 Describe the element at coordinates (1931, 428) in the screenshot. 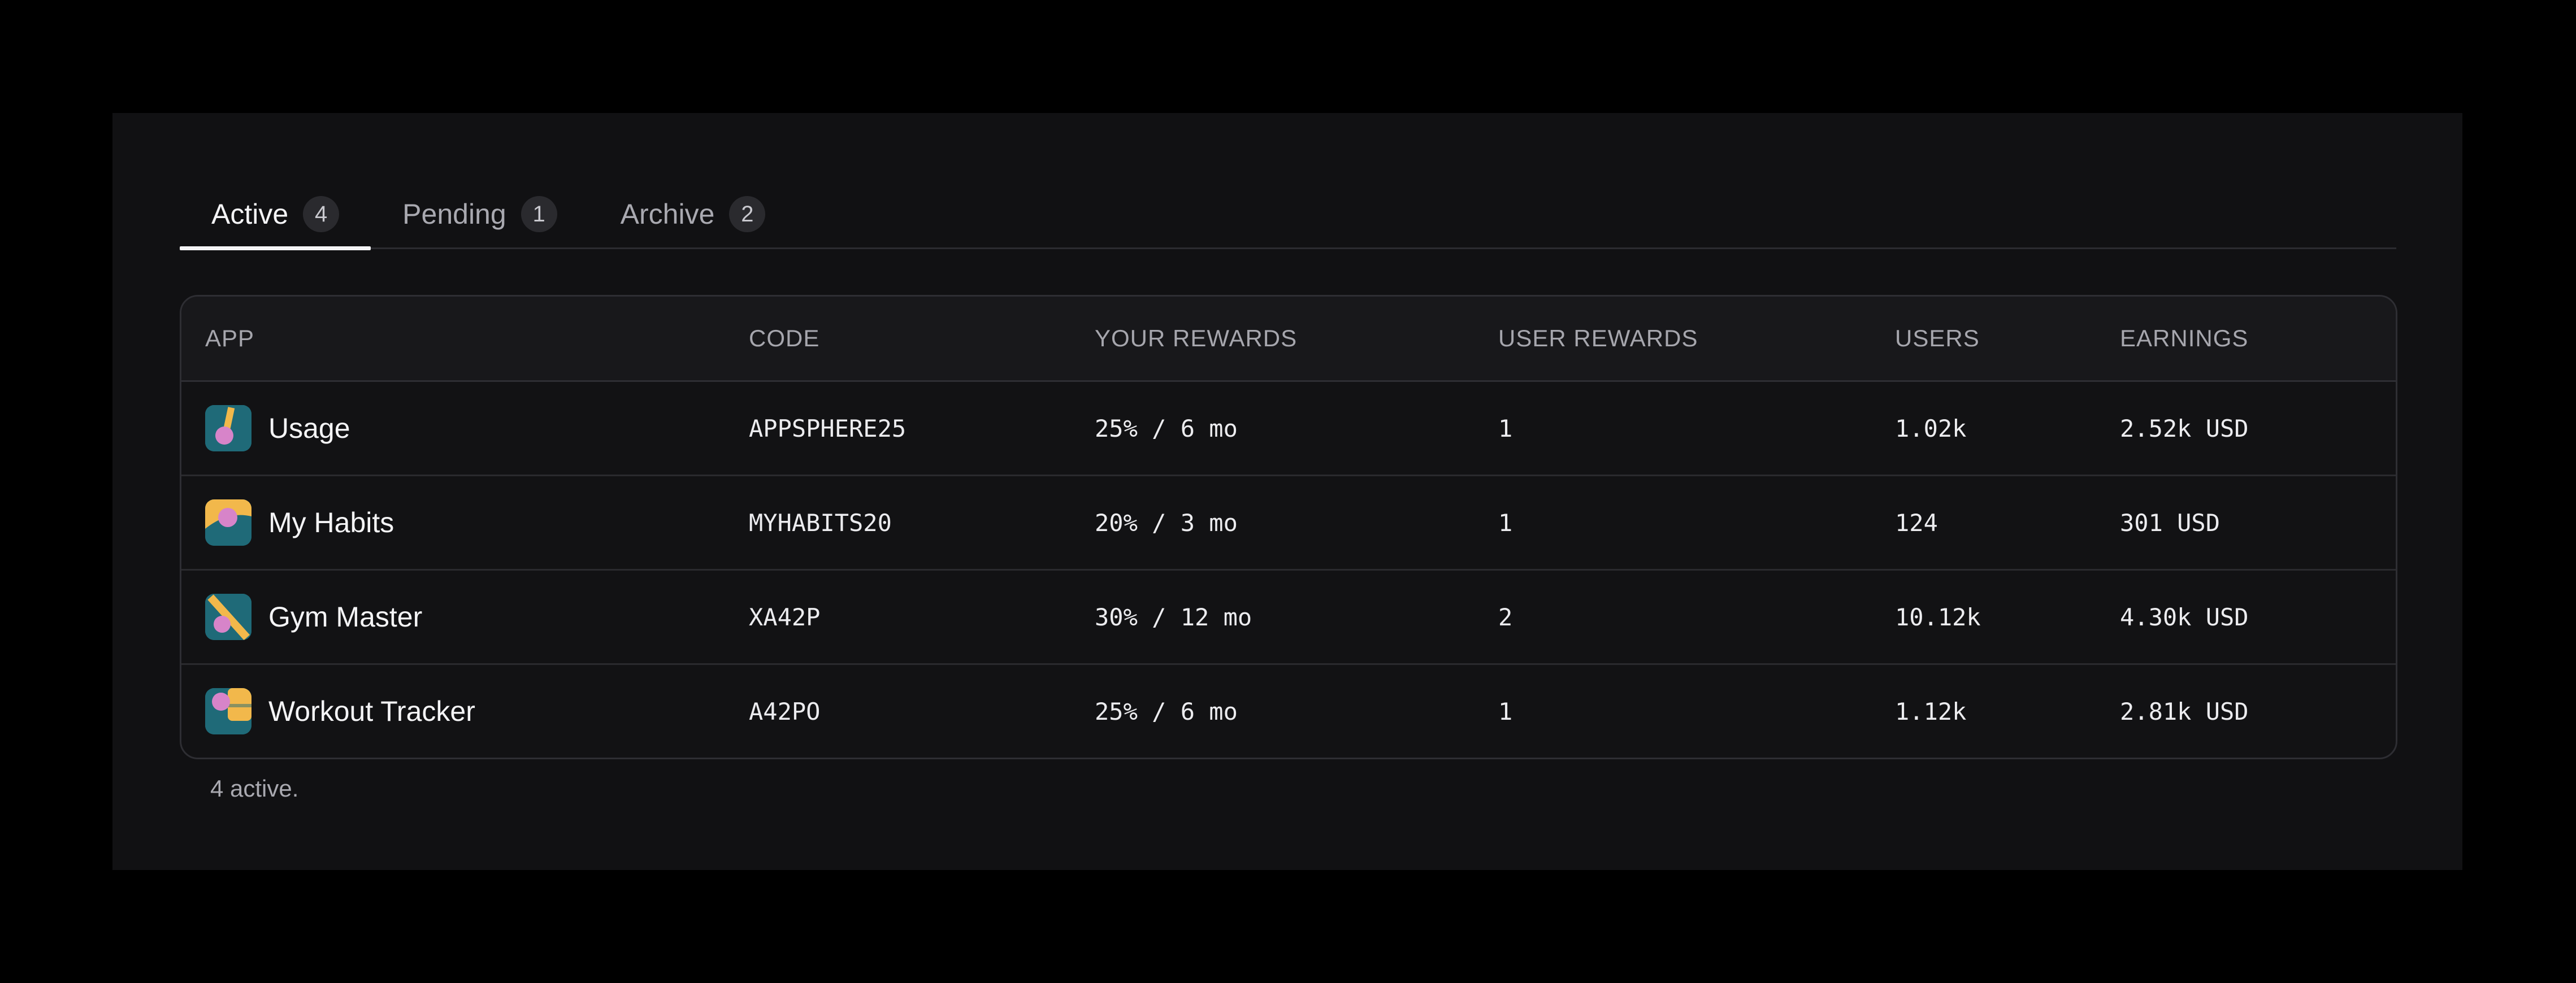

I see `users-cell: 1.02k` at that location.